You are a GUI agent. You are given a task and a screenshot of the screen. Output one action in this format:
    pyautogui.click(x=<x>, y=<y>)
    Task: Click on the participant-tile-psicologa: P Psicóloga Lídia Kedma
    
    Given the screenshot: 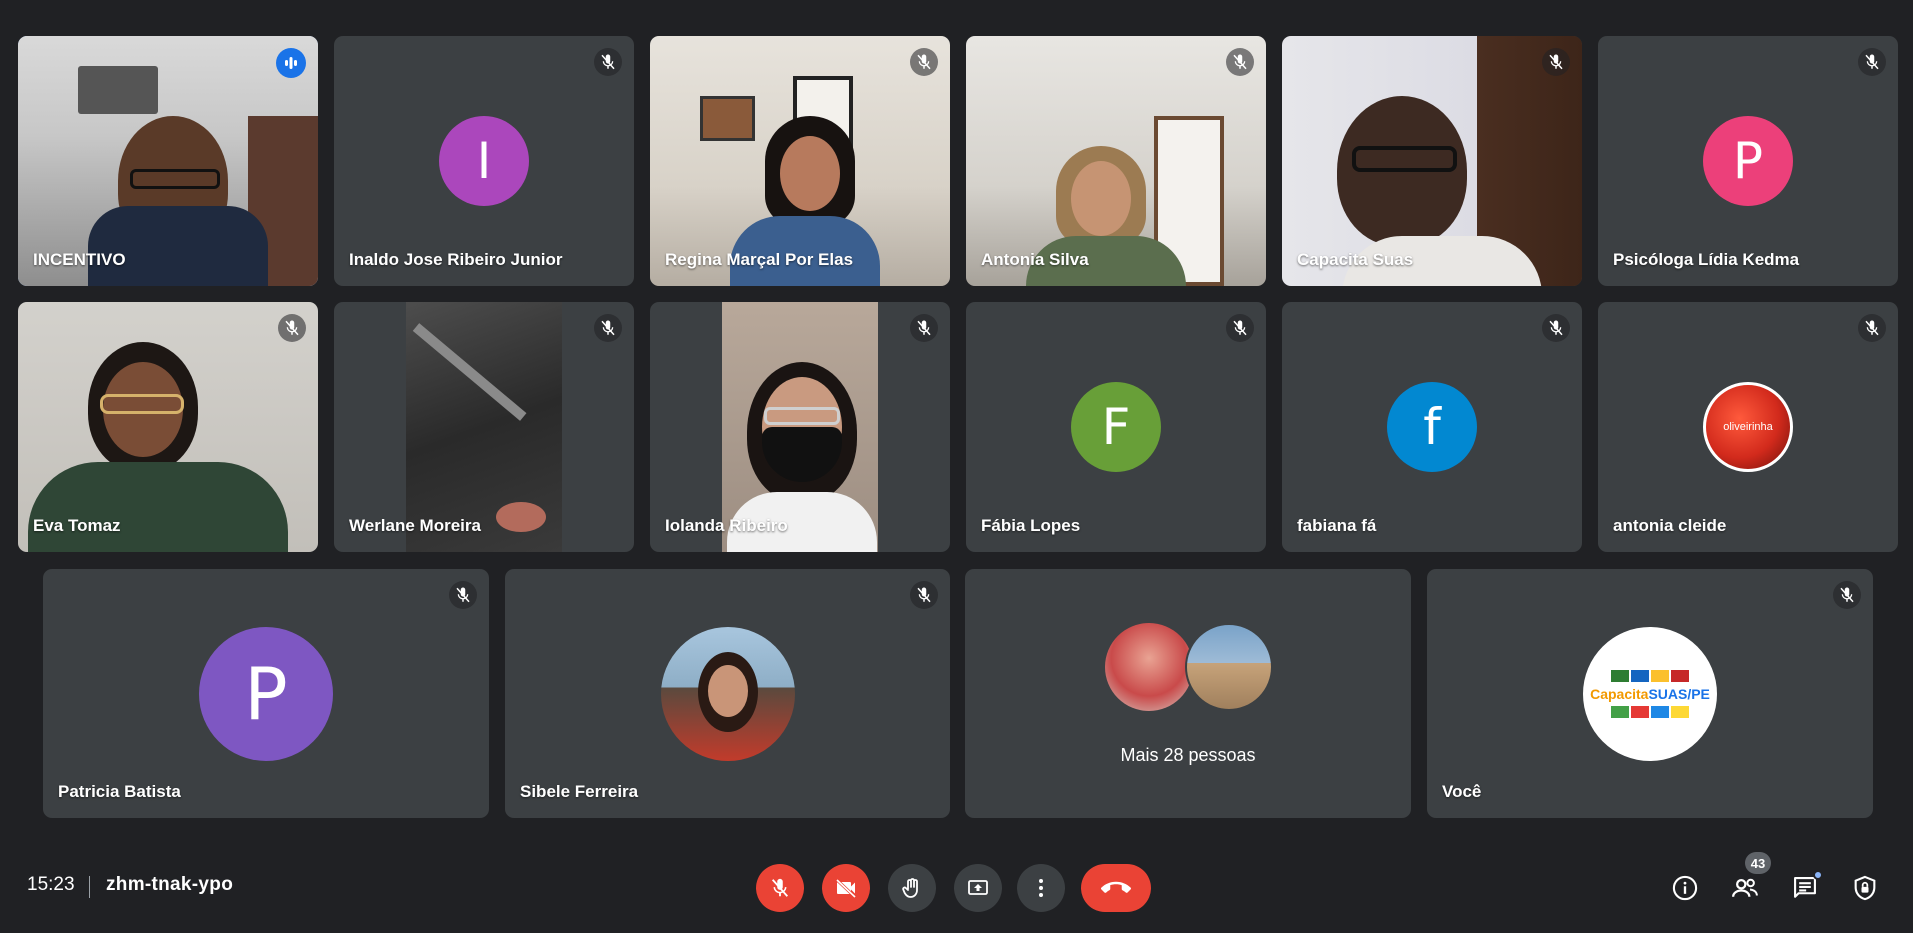 What is the action you would take?
    pyautogui.click(x=1748, y=161)
    